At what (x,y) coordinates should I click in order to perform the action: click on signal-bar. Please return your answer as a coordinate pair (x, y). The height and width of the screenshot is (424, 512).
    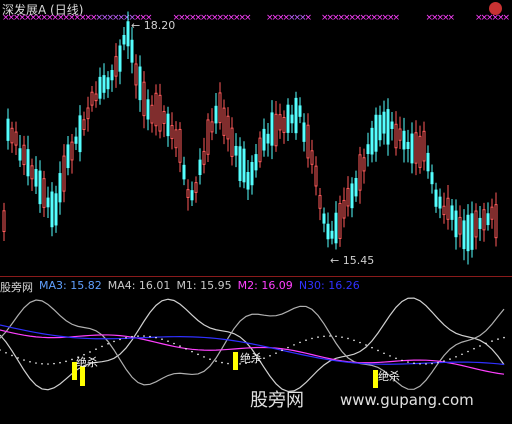
    Looking at the image, I should click on (235, 361).